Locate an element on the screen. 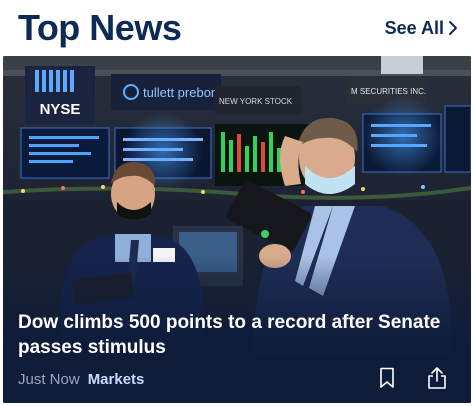 The image size is (474, 406). story-timestamp: Just Now is located at coordinates (49, 379).